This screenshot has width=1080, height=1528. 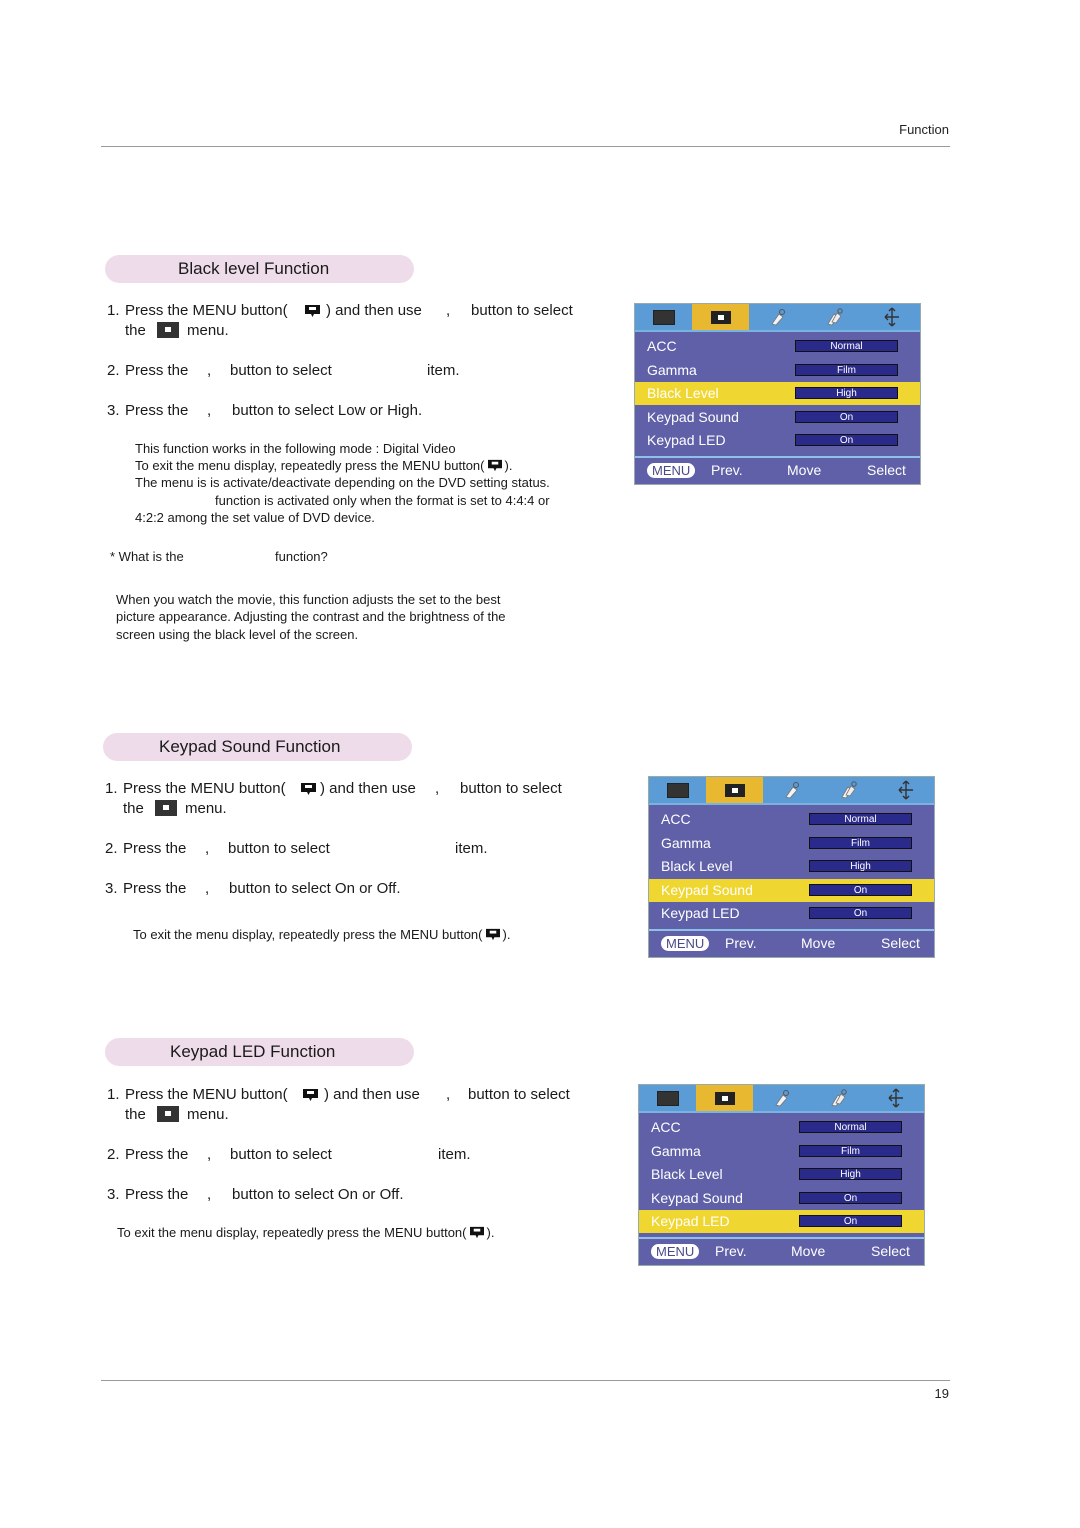 What do you see at coordinates (254, 268) in the screenshot?
I see `section-title-text: Black level Function` at bounding box center [254, 268].